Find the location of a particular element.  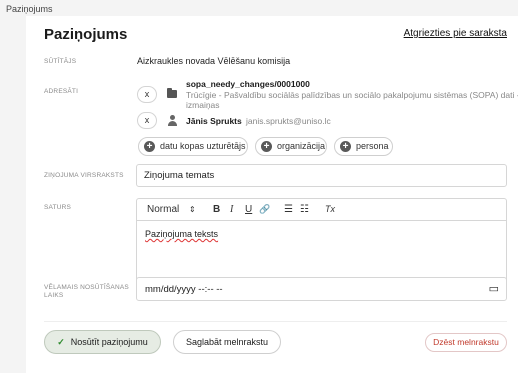

sender-value: Aizkraukles novada Vēlēšanu komisija is located at coordinates (214, 61).